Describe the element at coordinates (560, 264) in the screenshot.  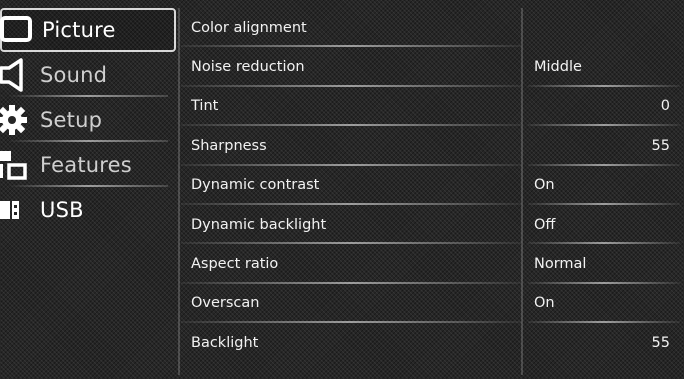
I see `setting-value: Normal` at that location.